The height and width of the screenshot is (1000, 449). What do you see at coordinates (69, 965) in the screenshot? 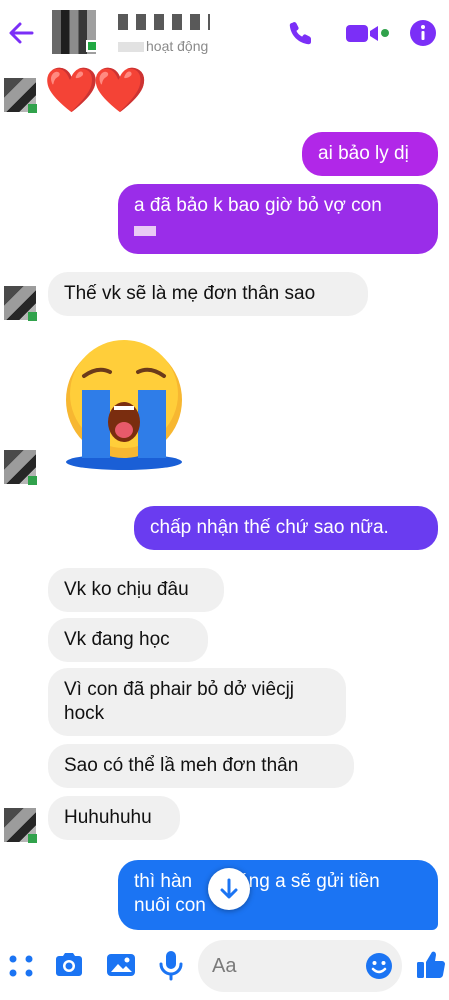
I see `camera-icon` at bounding box center [69, 965].